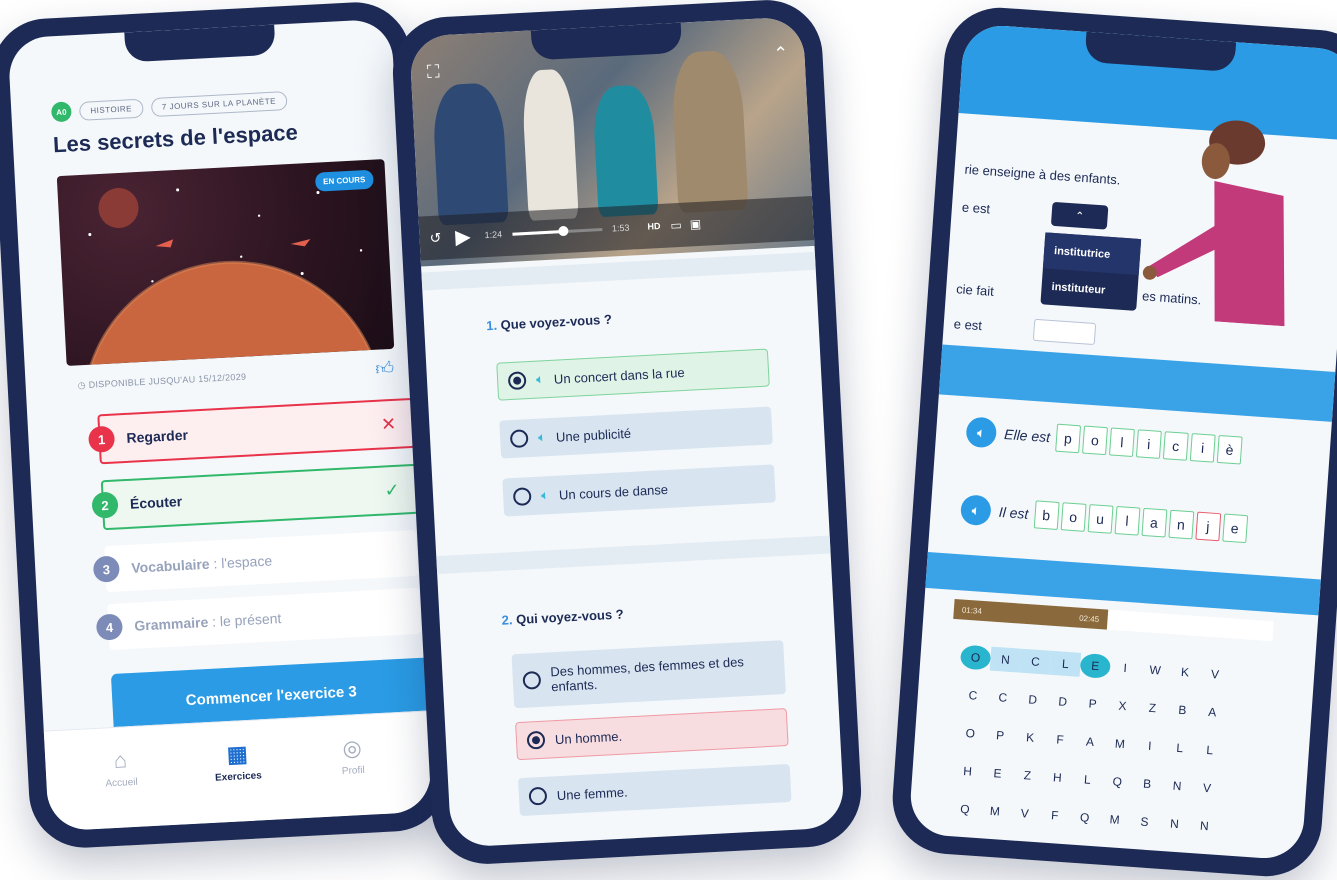 This screenshot has width=1337, height=880. Describe the element at coordinates (781, 54) in the screenshot. I see `collapse-icon: ⌃` at that location.